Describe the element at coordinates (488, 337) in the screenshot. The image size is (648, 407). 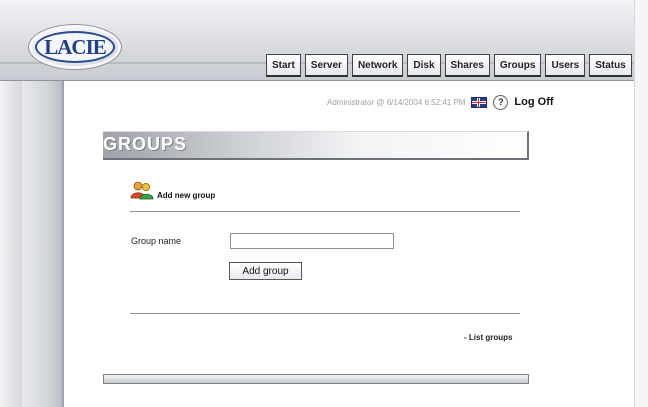
I see `list-groups-link: - List groups` at that location.